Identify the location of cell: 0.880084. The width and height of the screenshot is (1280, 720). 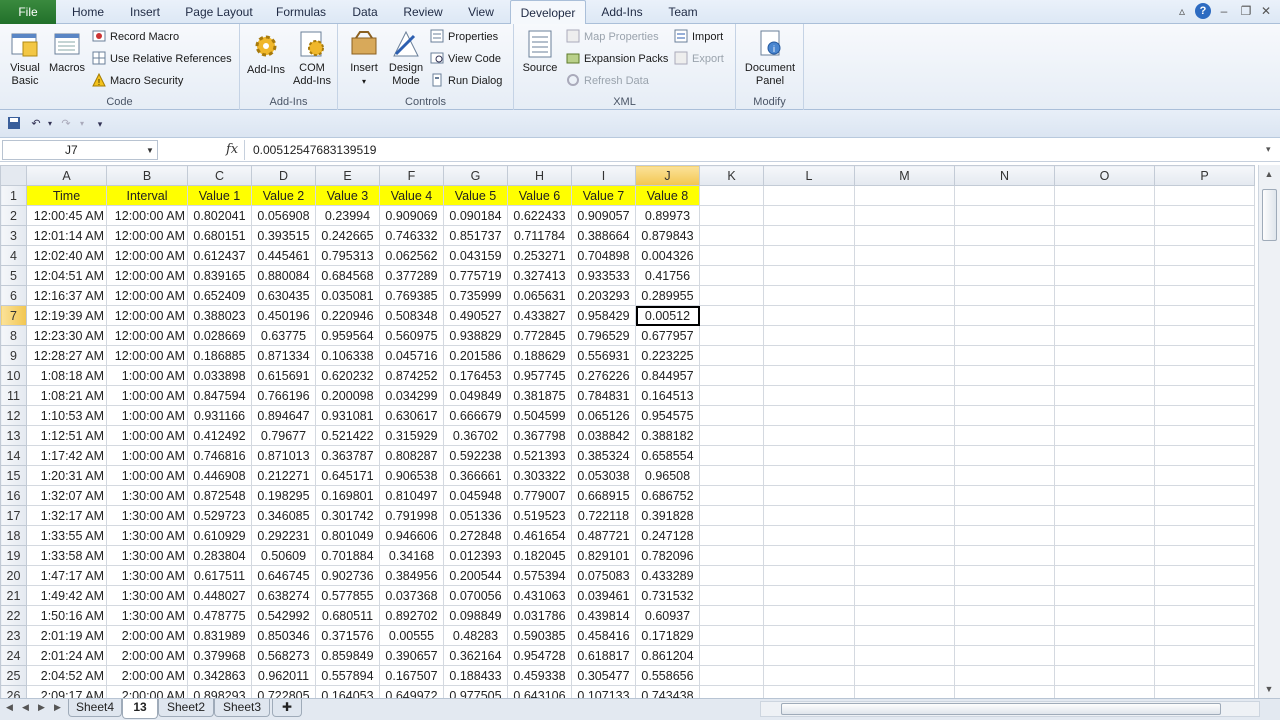
(283, 275).